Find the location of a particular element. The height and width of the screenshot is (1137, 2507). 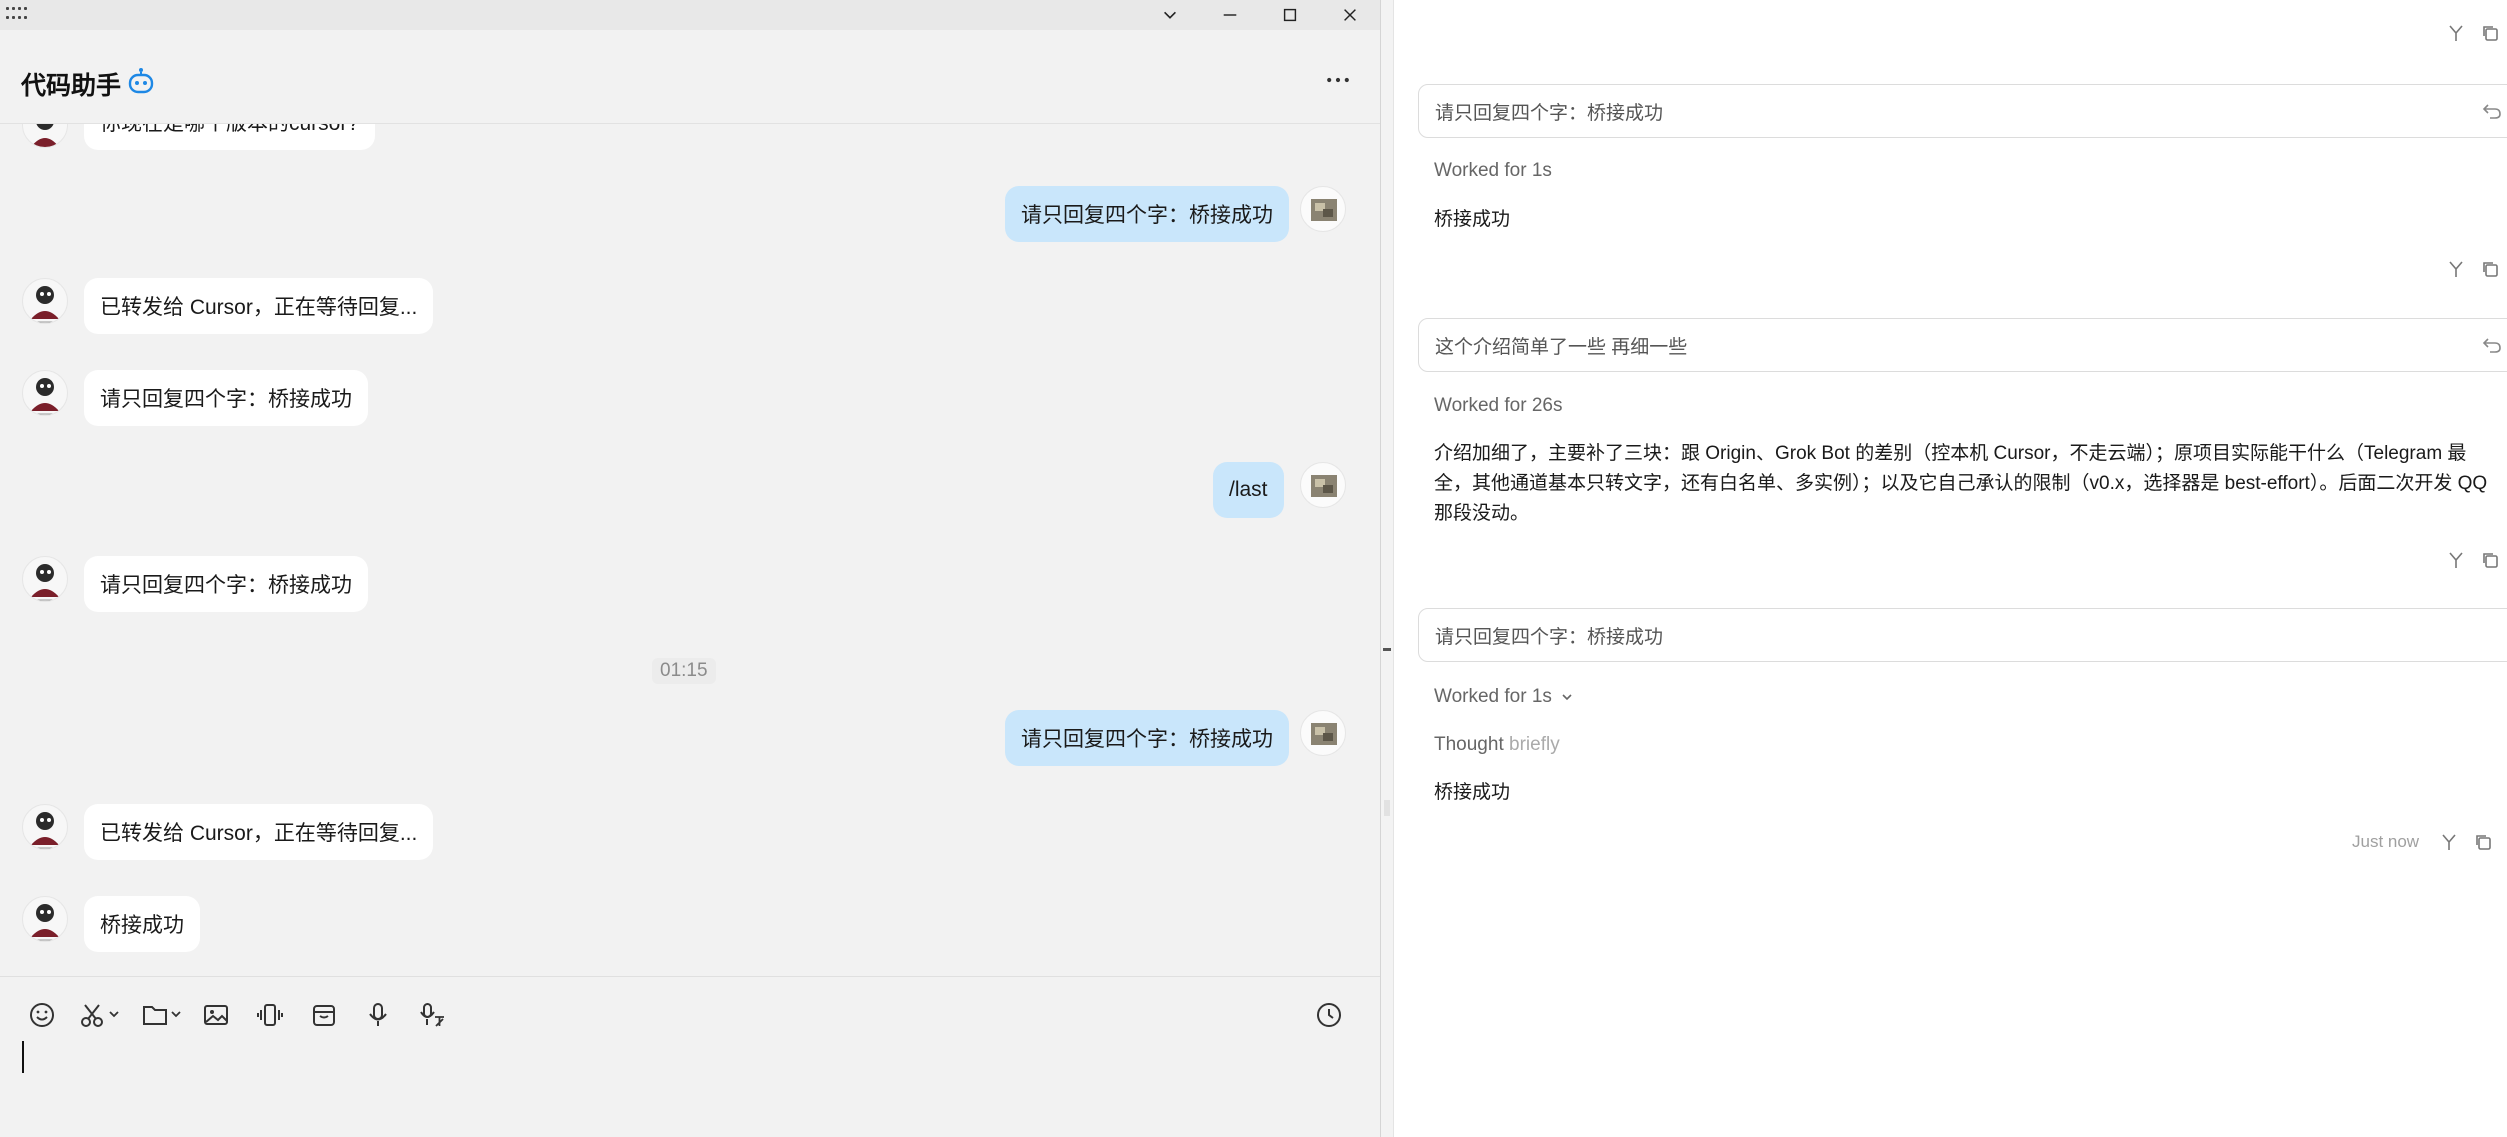

worked-duration-toggle: Worked for 1s is located at coordinates (1504, 697).